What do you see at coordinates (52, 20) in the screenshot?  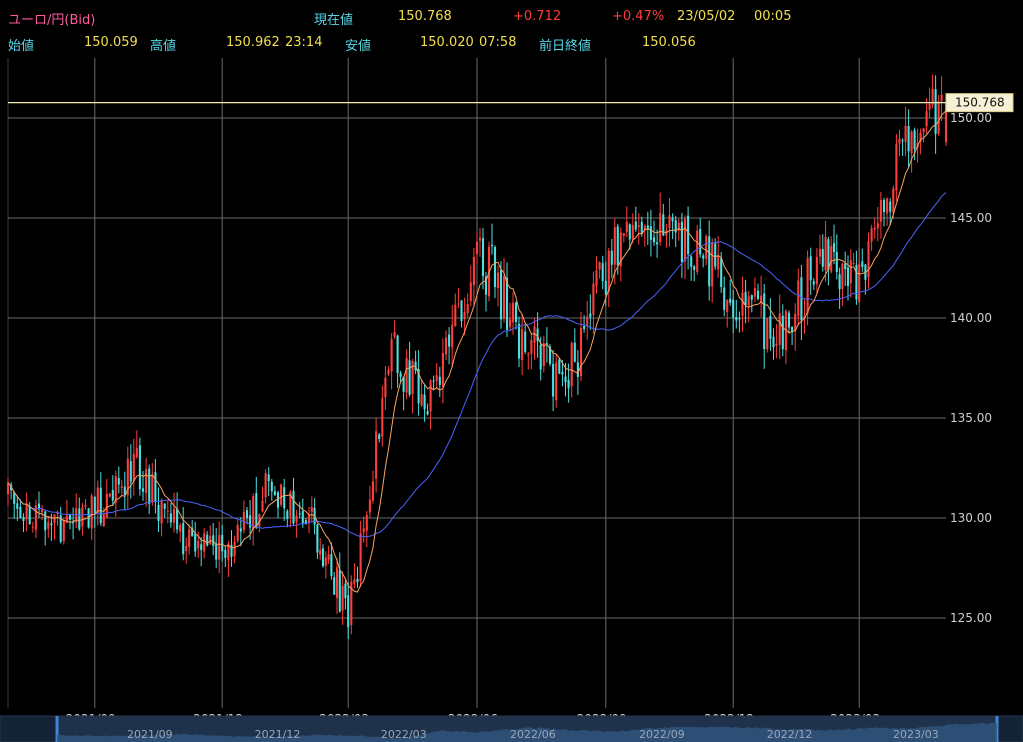 I see `currency-pair-title: ユーロ/円(Bid)` at bounding box center [52, 20].